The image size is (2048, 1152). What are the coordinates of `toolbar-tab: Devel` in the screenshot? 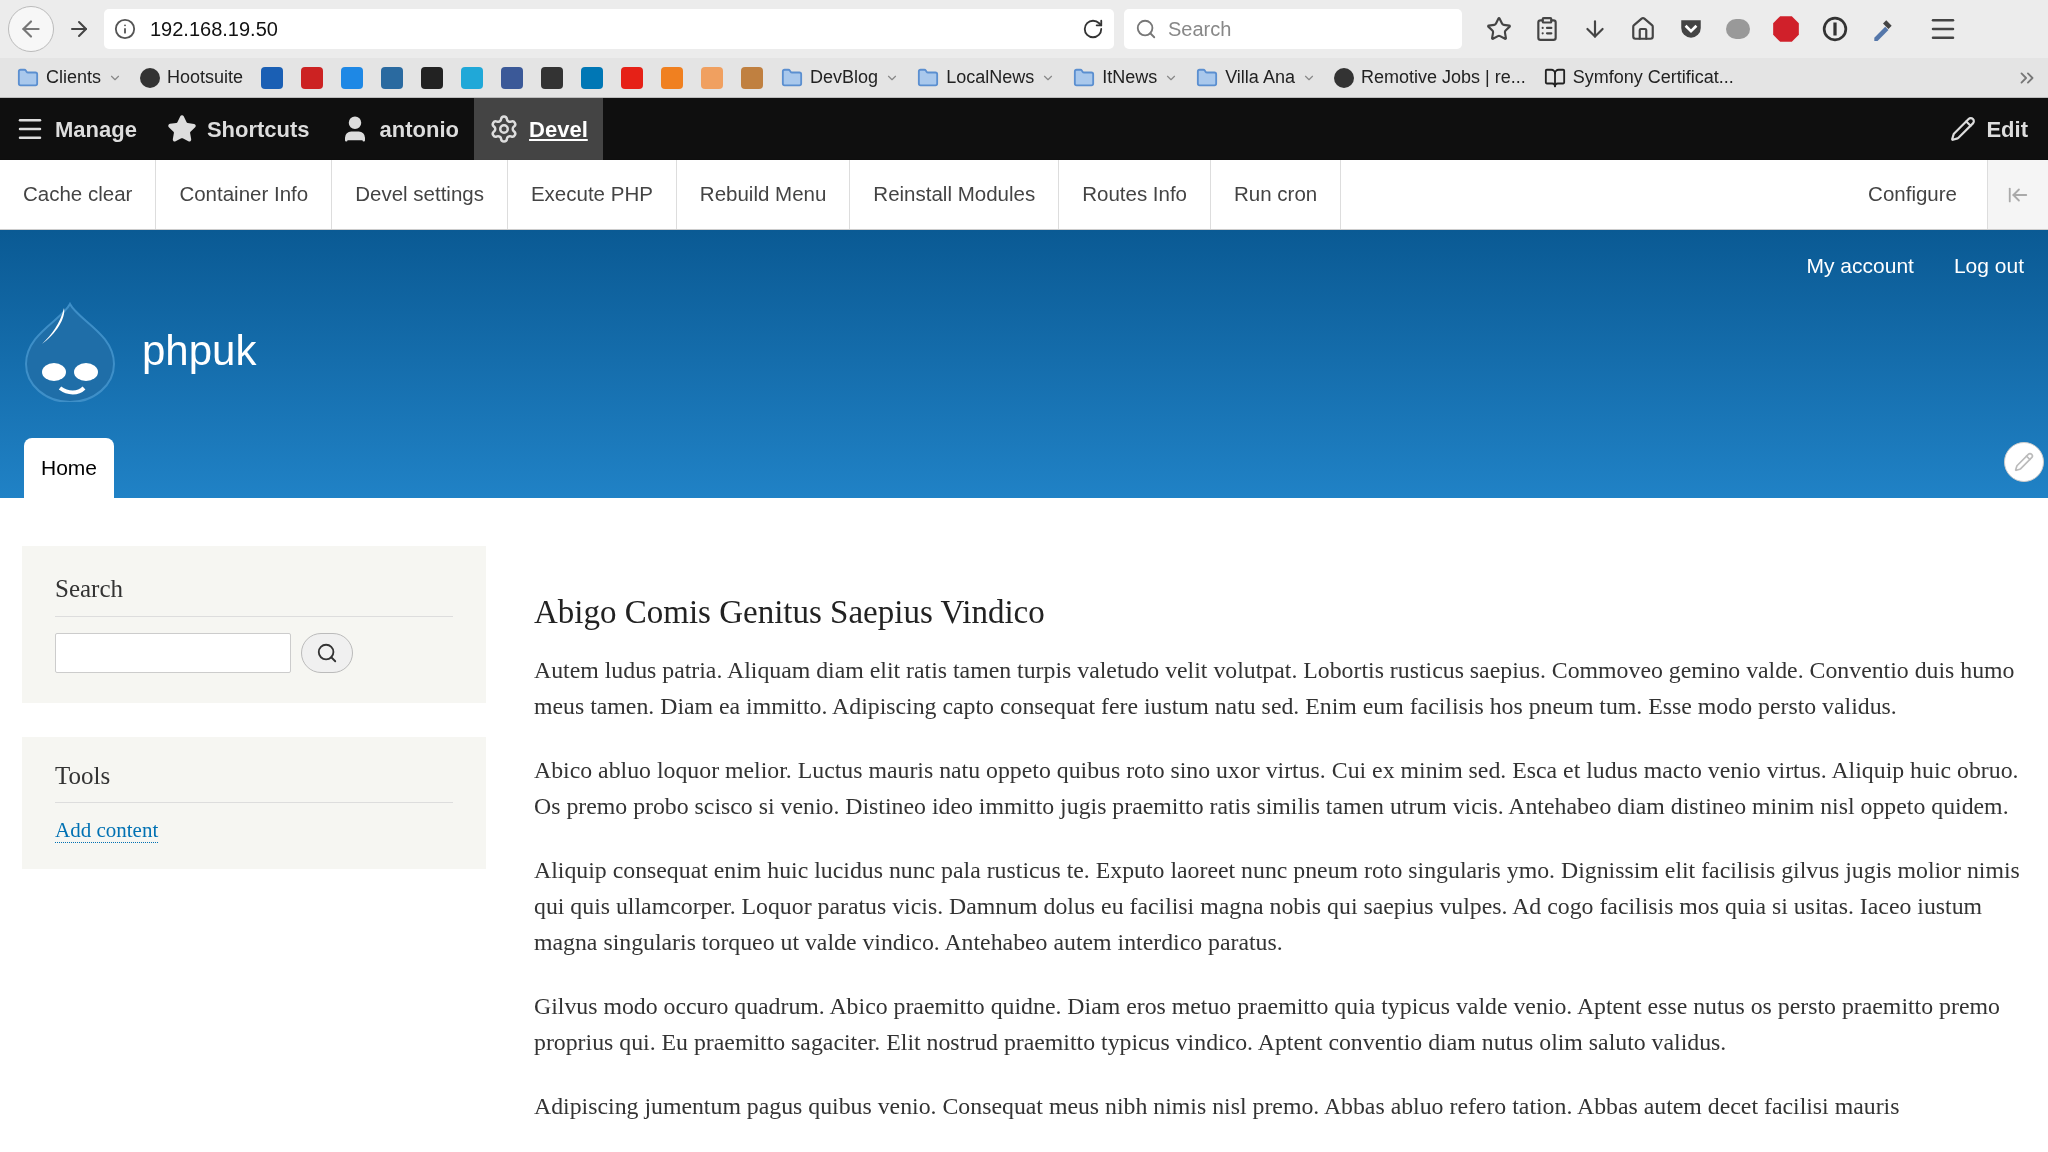 It's located at (538, 129).